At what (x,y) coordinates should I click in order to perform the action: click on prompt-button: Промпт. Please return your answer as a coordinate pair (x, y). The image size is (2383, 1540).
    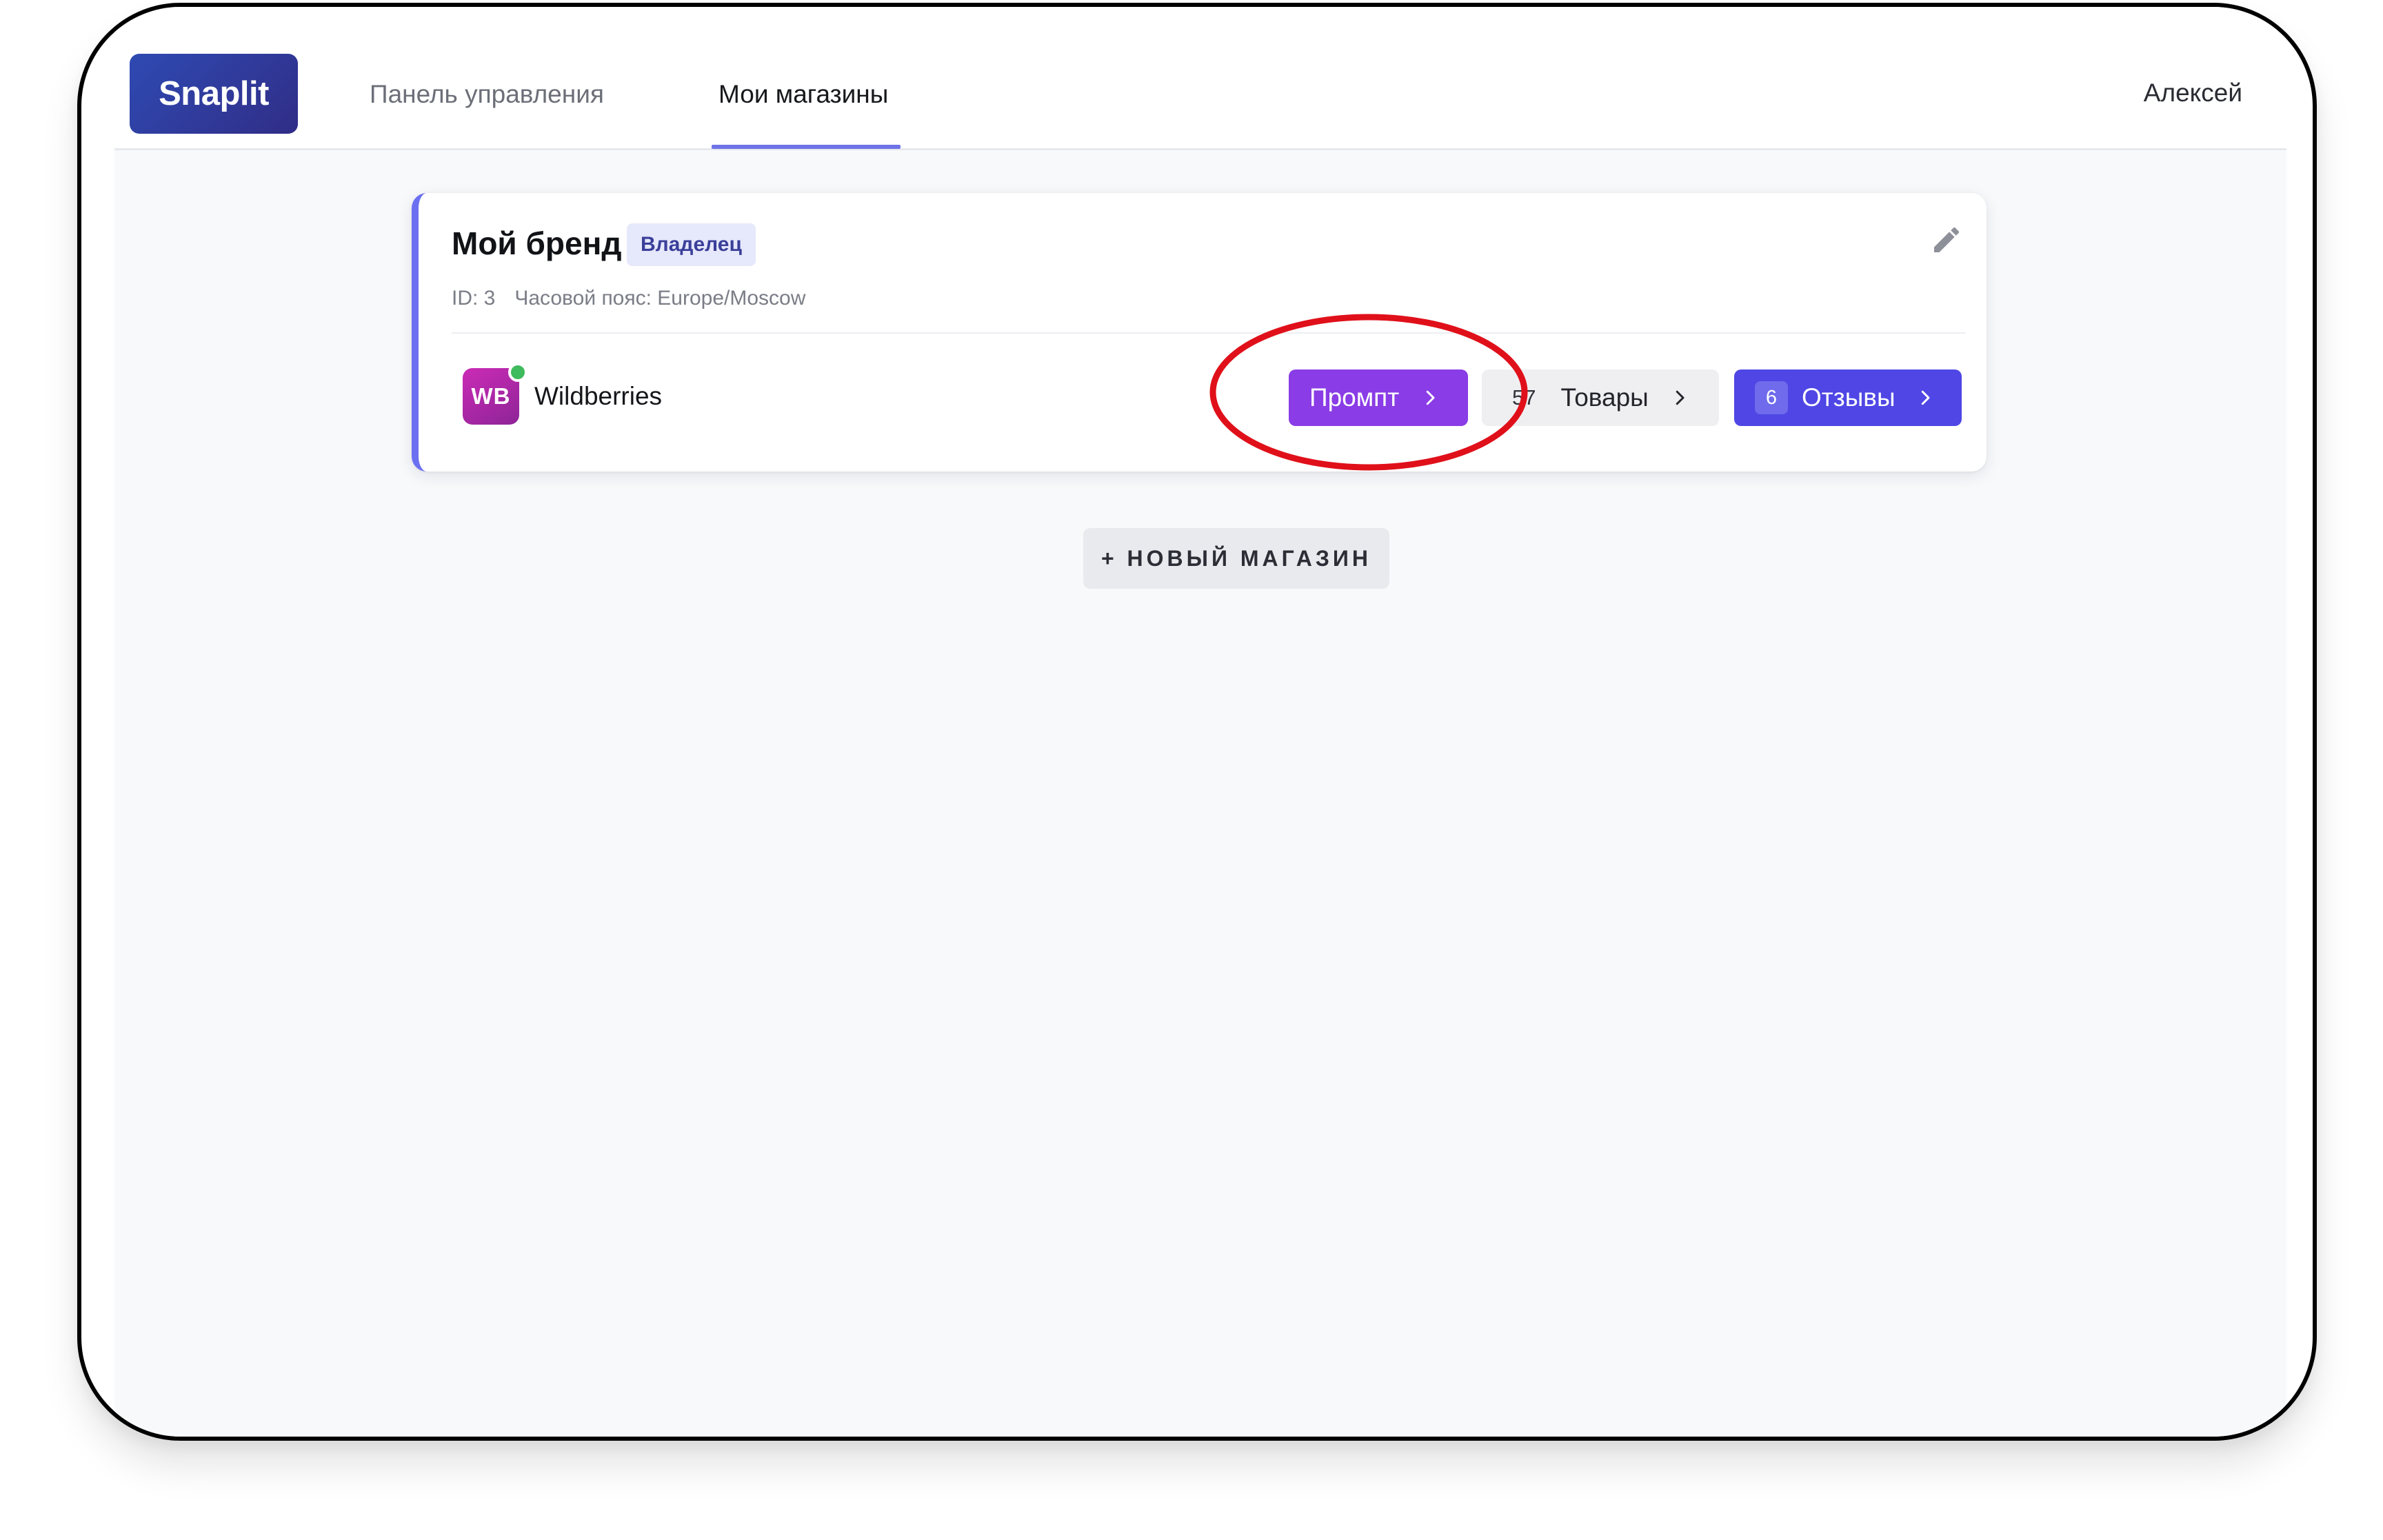
    Looking at the image, I should click on (1378, 398).